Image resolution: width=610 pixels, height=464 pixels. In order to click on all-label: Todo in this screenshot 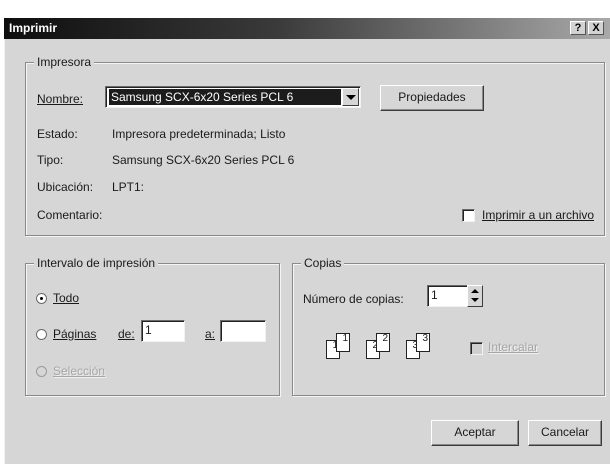, I will do `click(66, 298)`.